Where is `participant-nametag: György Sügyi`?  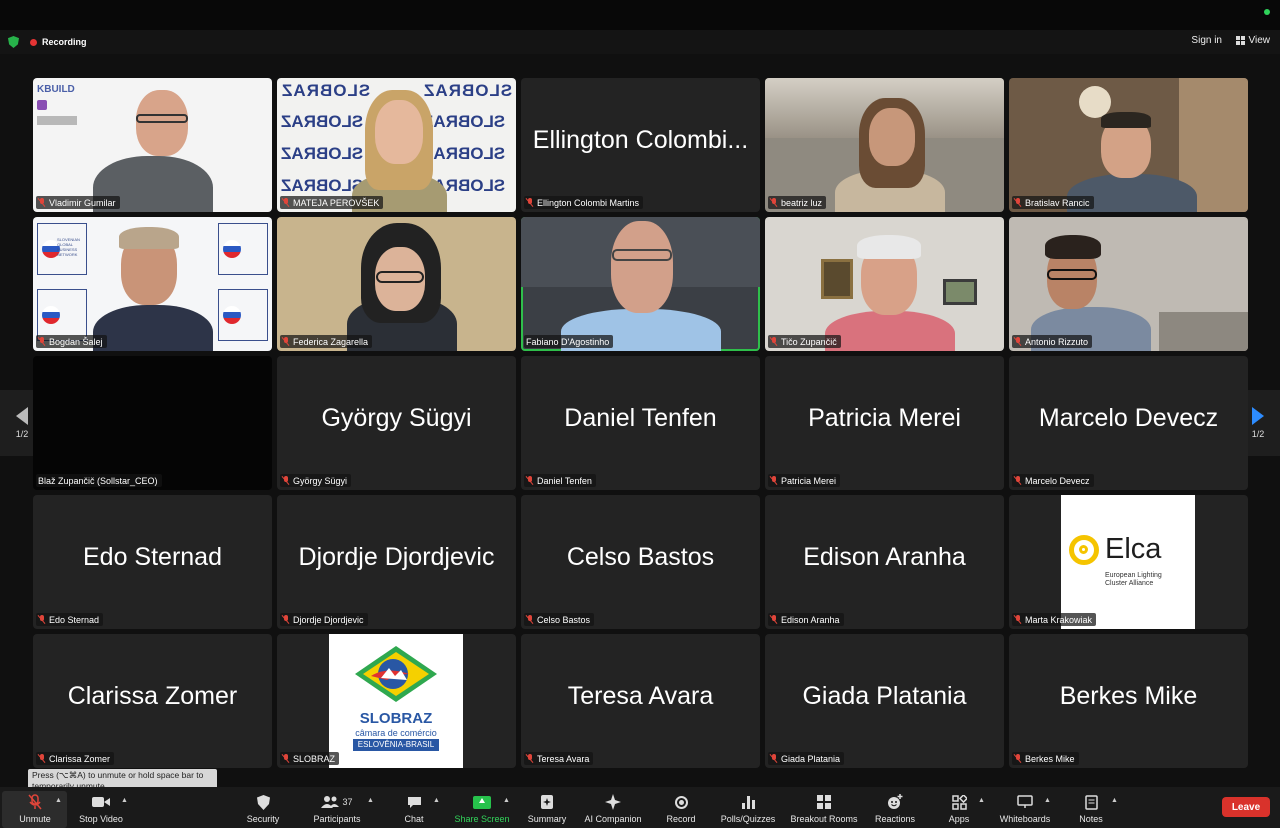
participant-nametag: György Sügyi is located at coordinates (316, 480).